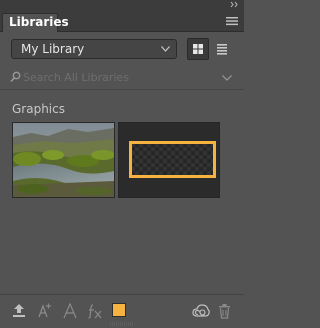 The image size is (320, 328). What do you see at coordinates (122, 324) in the screenshot?
I see `resize-grip-icon` at bounding box center [122, 324].